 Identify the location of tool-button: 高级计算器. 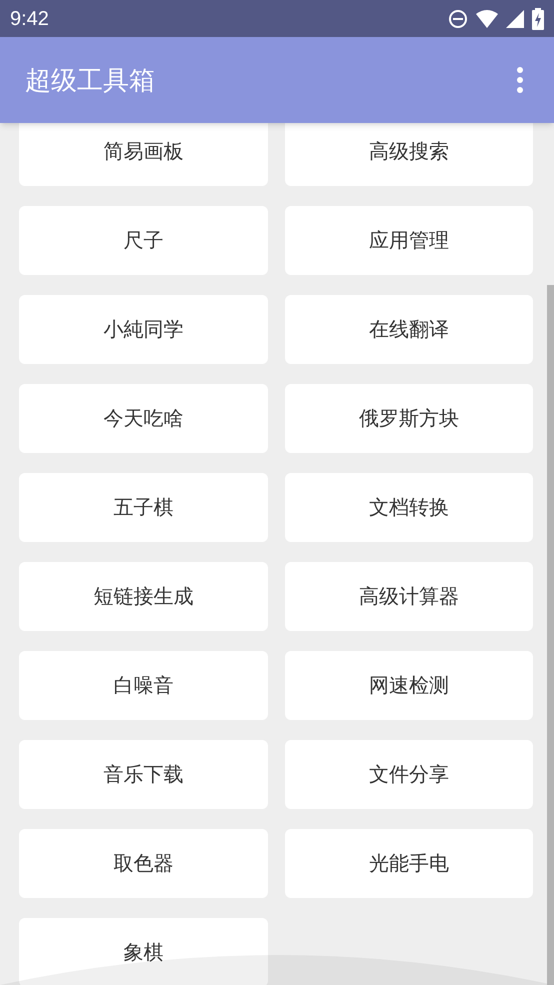
(408, 596).